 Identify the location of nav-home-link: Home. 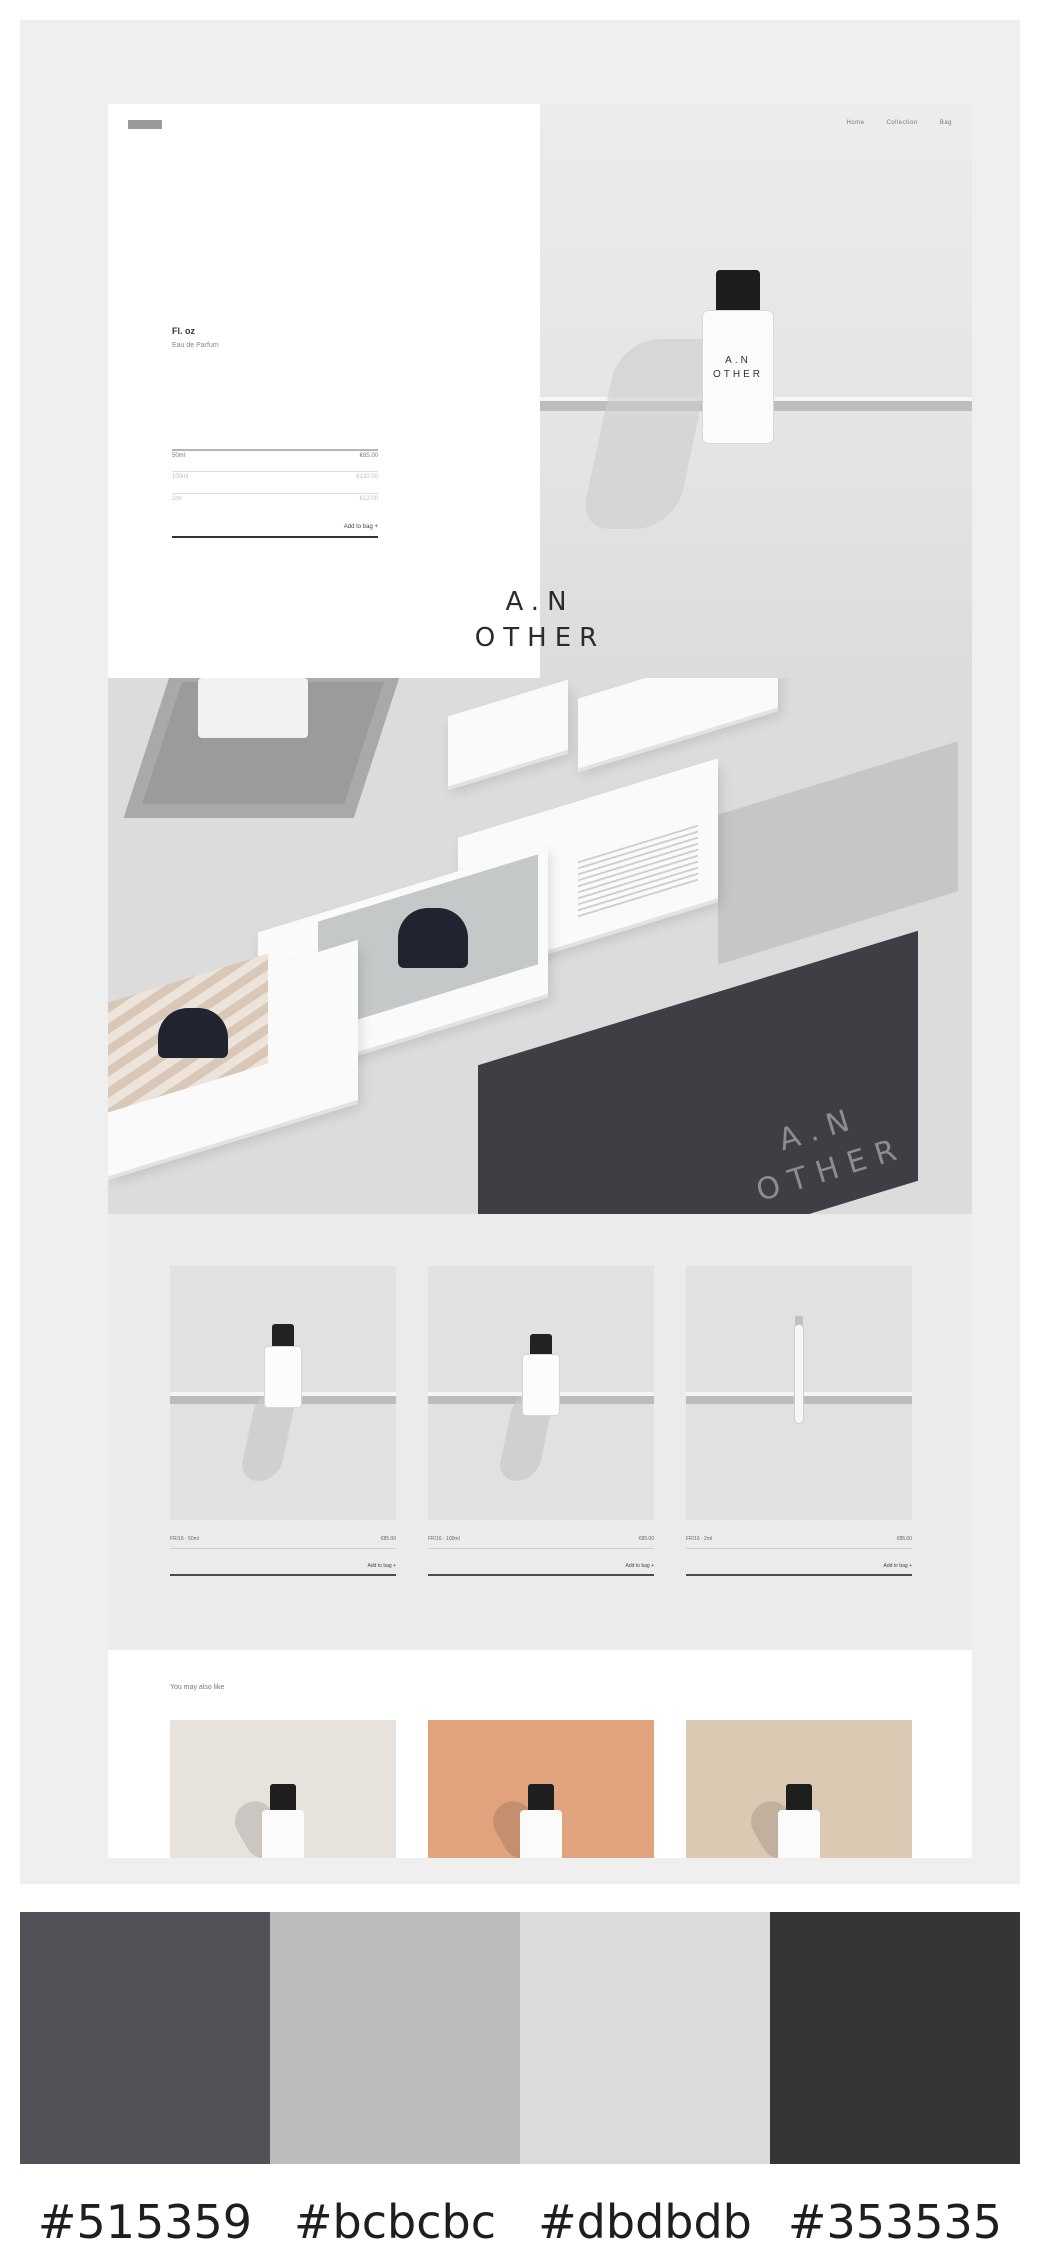
(855, 123).